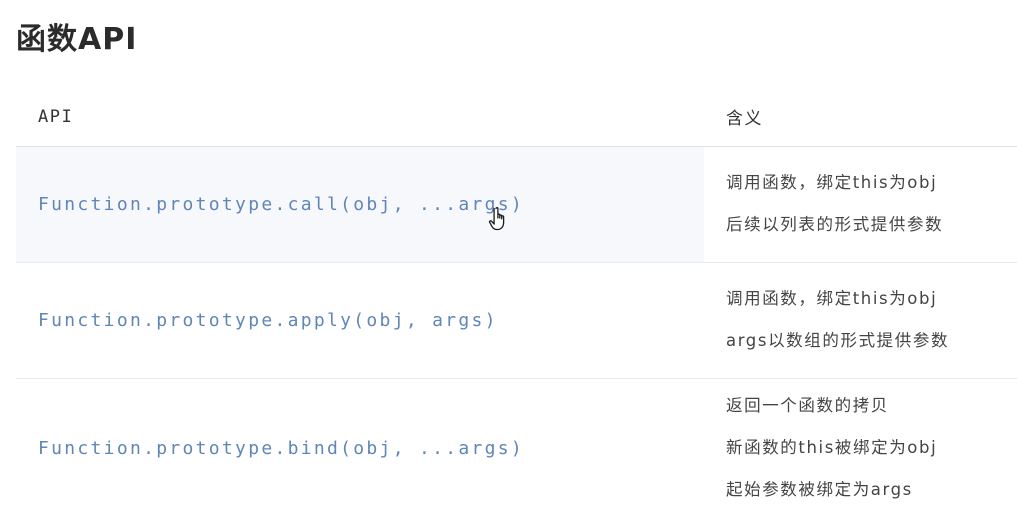 Image resolution: width=1017 pixels, height=528 pixels. What do you see at coordinates (860, 320) in the screenshot?
I see `meaning-cell-apply: 调用函数，绑定this为obj args以数组的形式提供参数` at bounding box center [860, 320].